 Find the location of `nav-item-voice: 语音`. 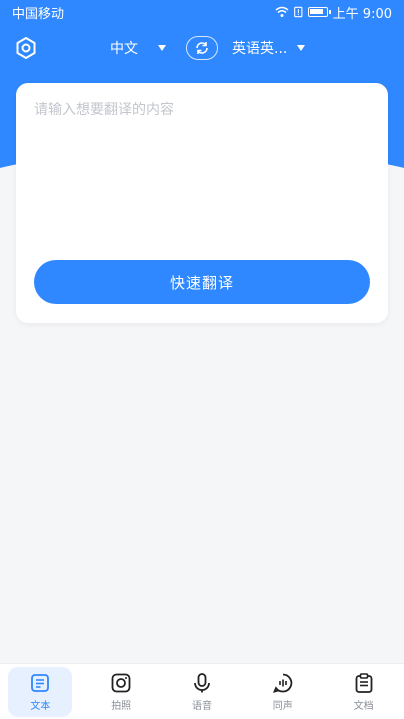

nav-item-voice: 语音 is located at coordinates (202, 692).